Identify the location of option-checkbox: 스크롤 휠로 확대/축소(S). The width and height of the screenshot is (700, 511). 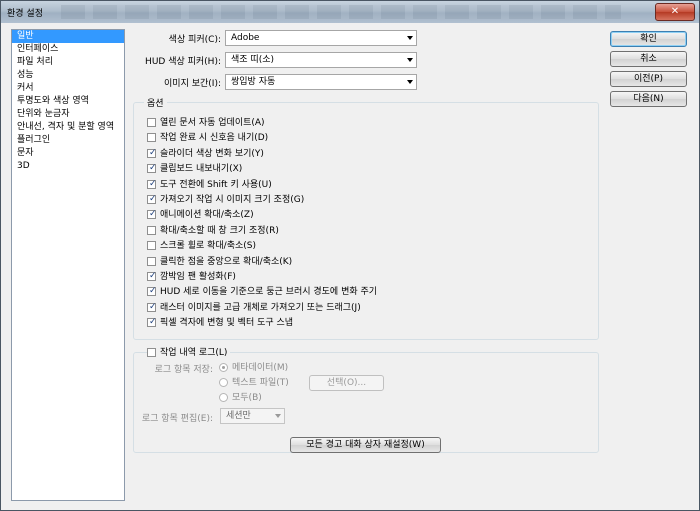
(201, 246).